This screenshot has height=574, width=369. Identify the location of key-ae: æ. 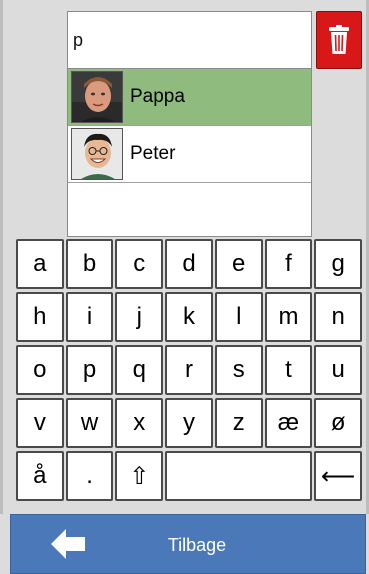
(288, 423).